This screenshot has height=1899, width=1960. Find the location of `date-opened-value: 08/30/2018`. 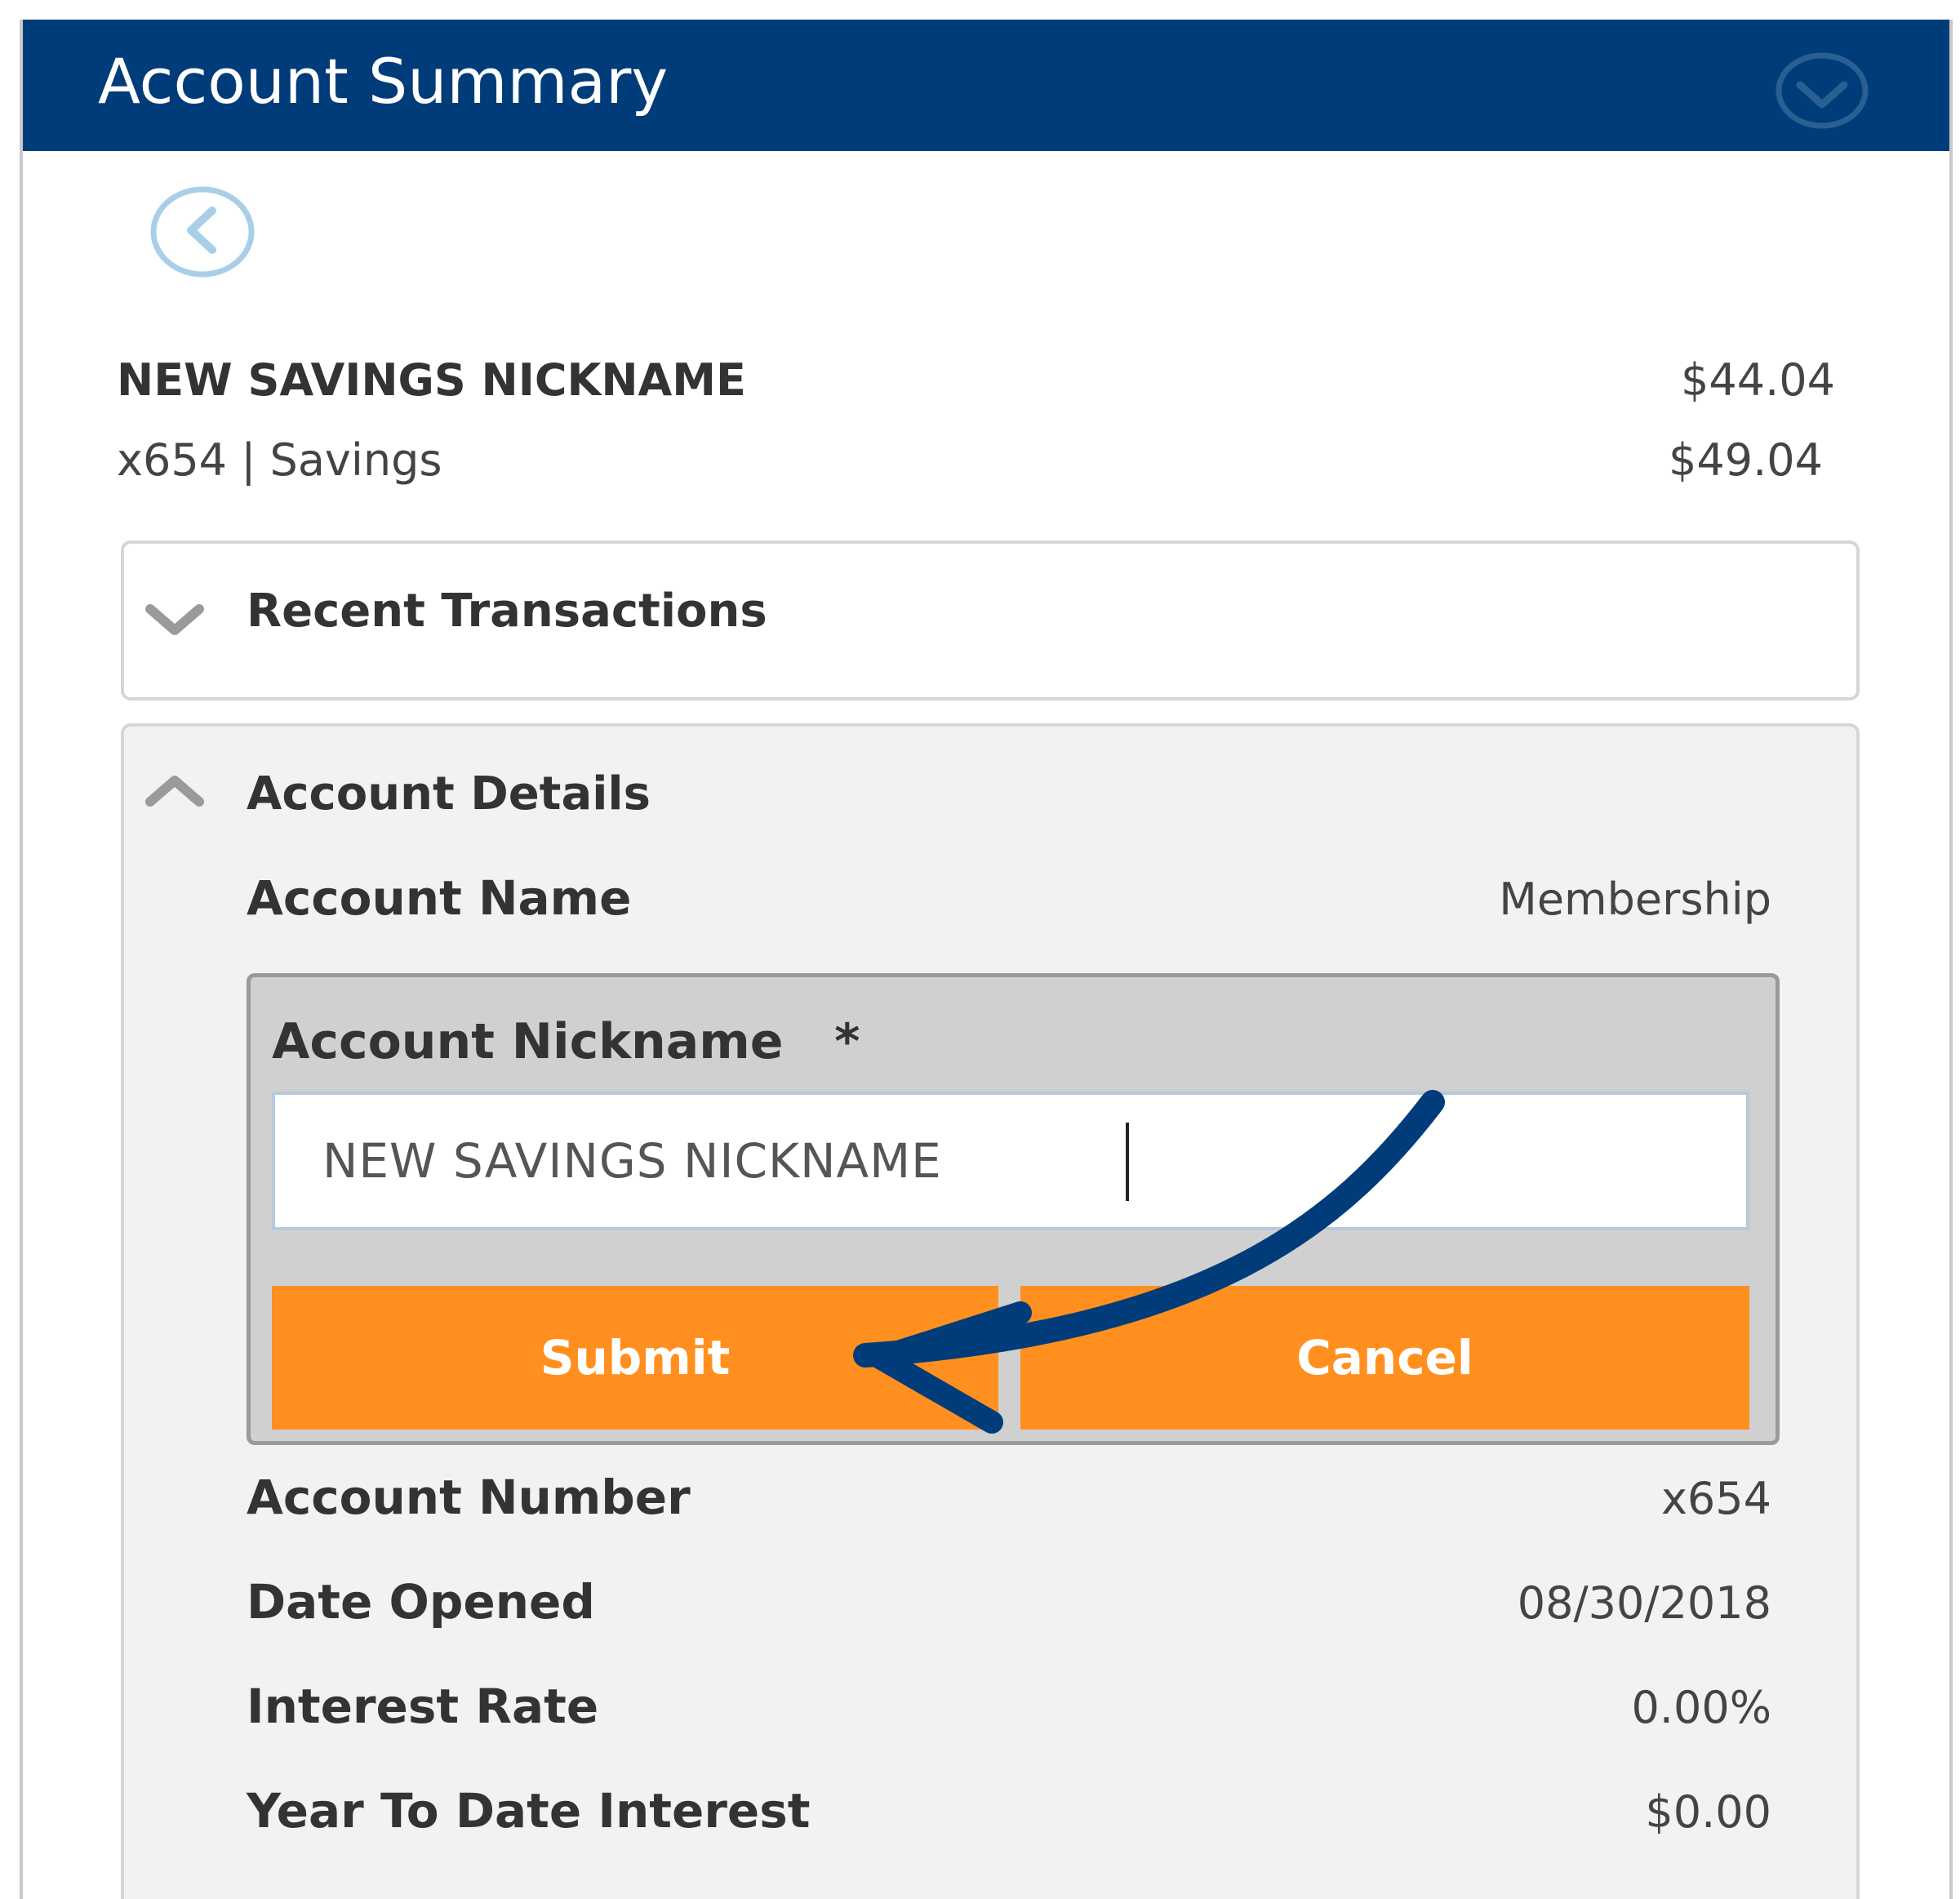

date-opened-value: 08/30/2018 is located at coordinates (1644, 1603).